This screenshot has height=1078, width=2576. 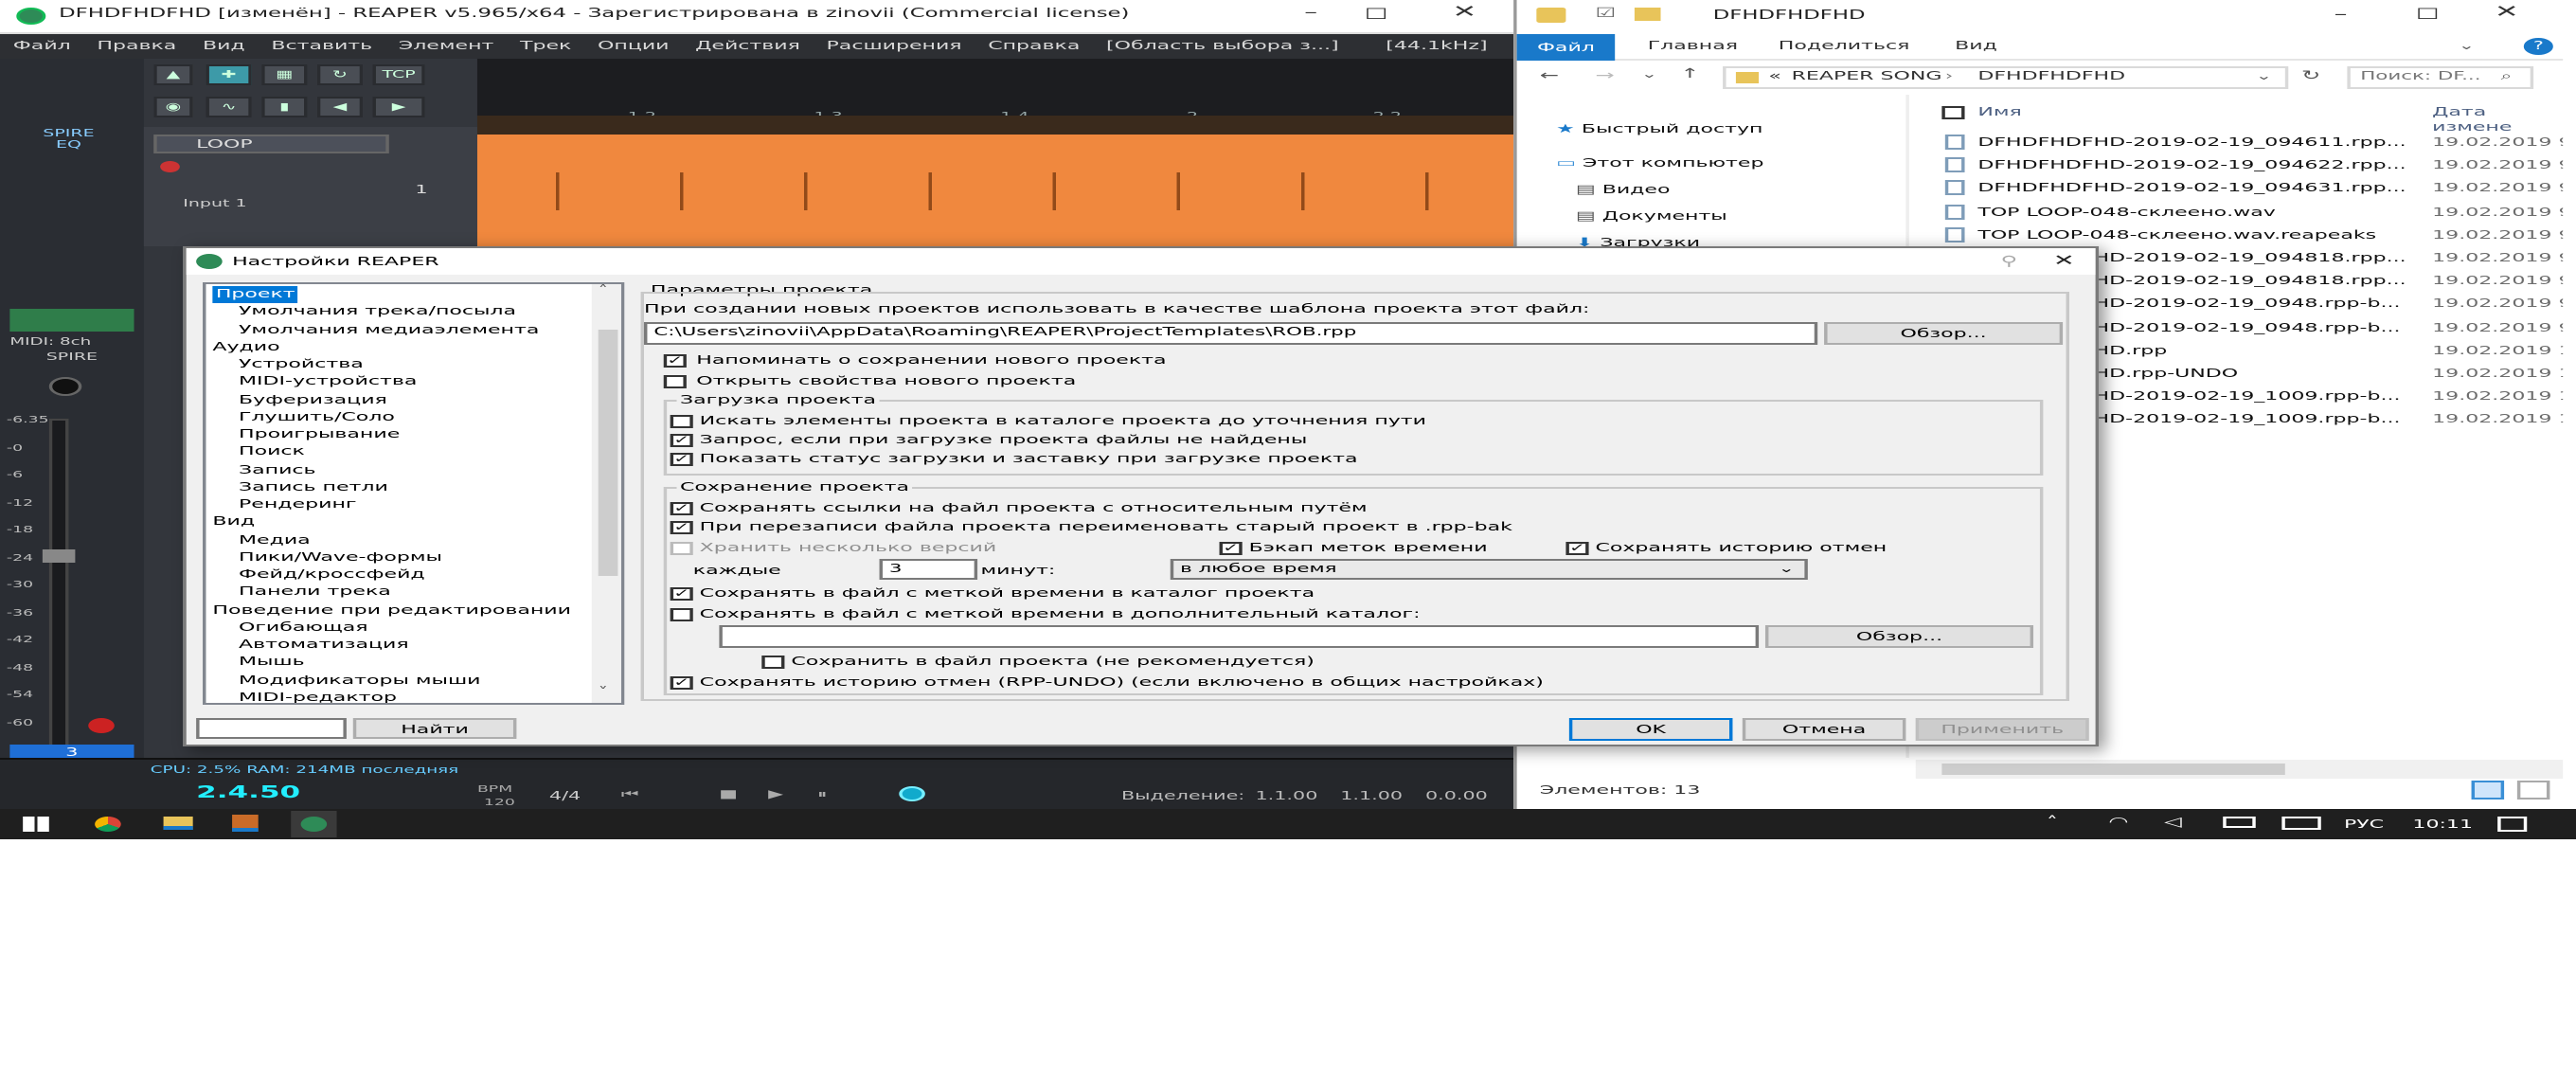 I want to click on pan-knob-icon, so click(x=65, y=386).